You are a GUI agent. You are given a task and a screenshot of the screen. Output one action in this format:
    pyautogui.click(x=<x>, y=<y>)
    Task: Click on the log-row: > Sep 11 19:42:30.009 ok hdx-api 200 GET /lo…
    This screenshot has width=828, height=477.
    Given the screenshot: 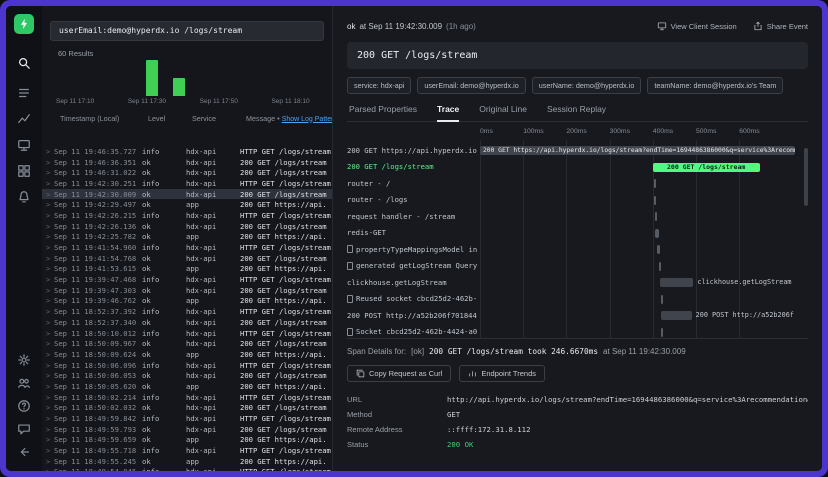 What is the action you would take?
    pyautogui.click(x=187, y=194)
    